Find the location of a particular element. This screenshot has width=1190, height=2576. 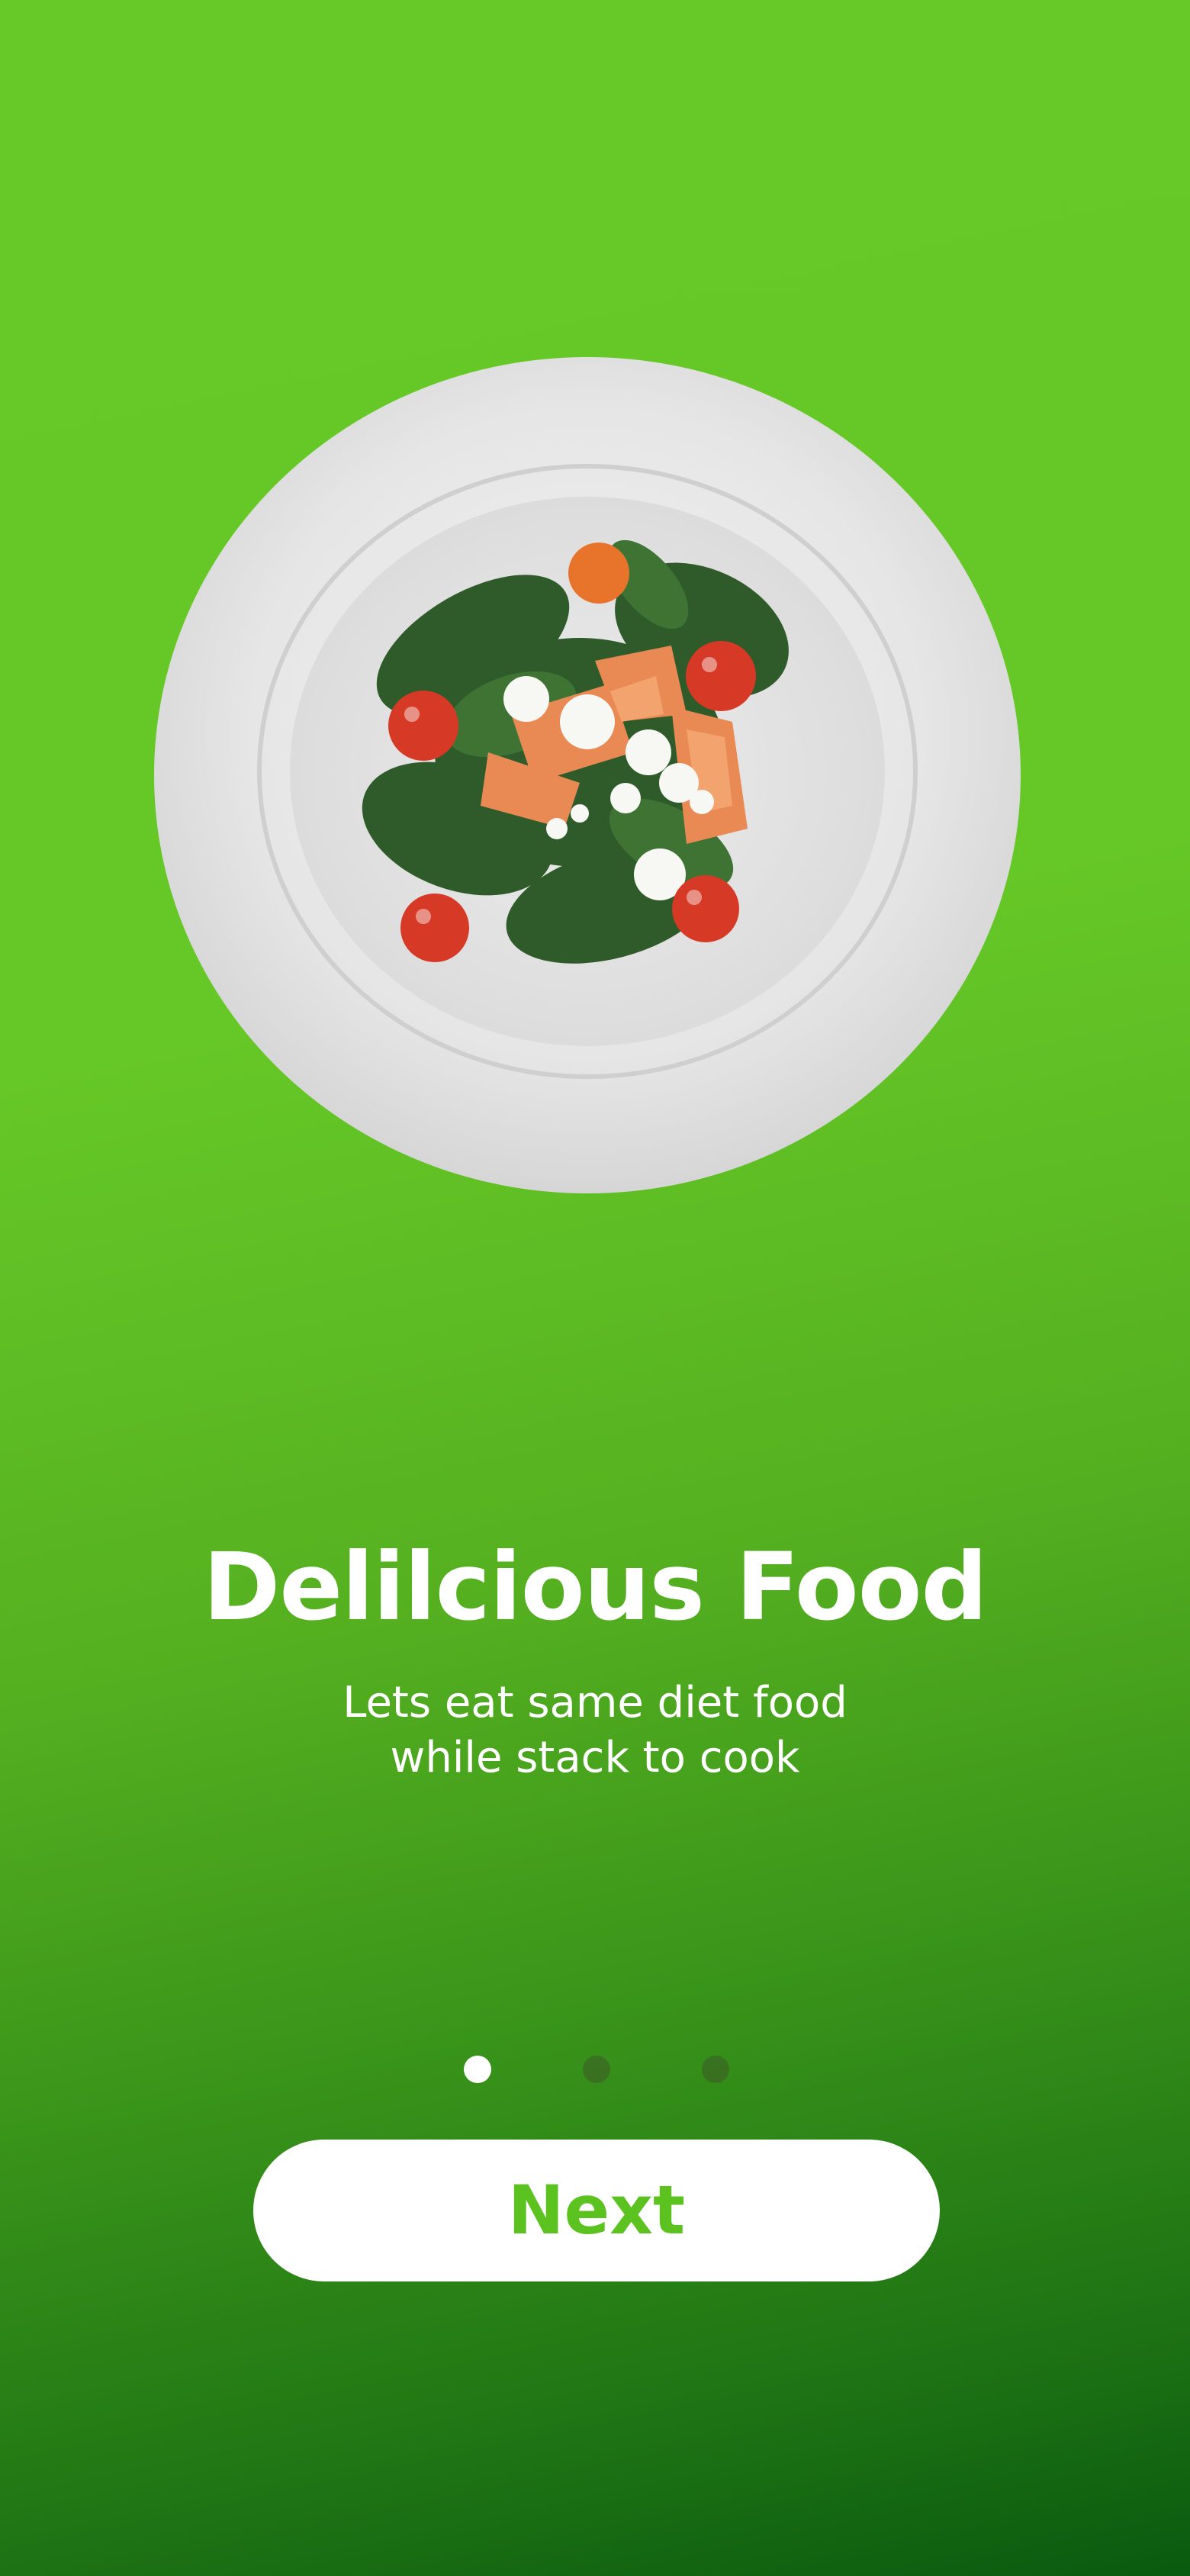

subtitle-line-1: Lets eat same diet food is located at coordinates (595, 1703).